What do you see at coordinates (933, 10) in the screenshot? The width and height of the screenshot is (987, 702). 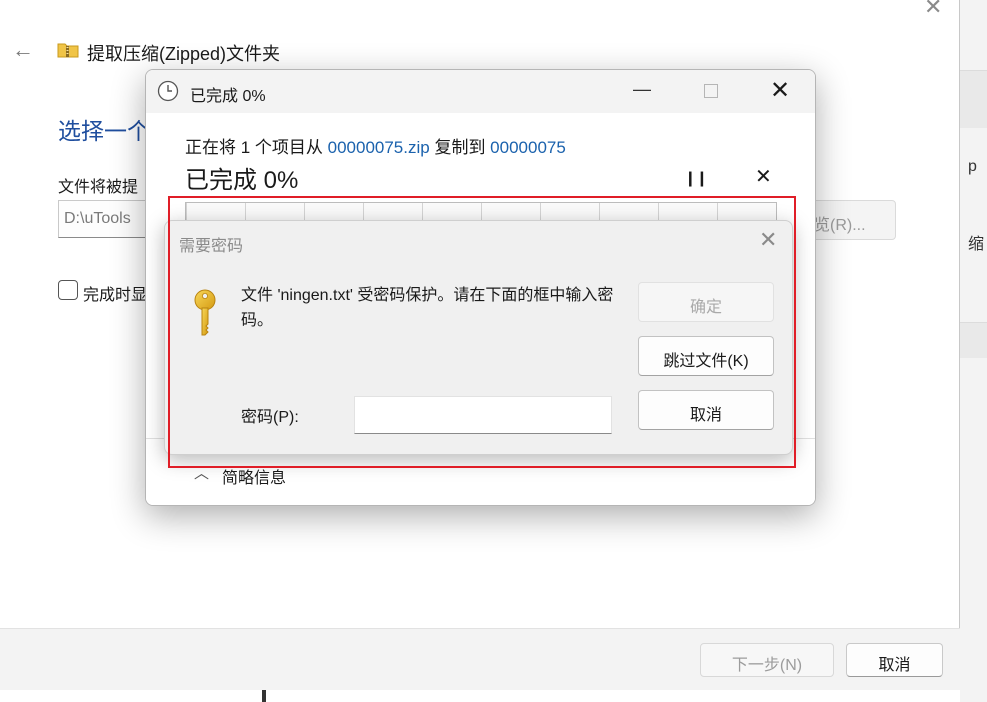 I see `wizard-close-icon: ✕` at bounding box center [933, 10].